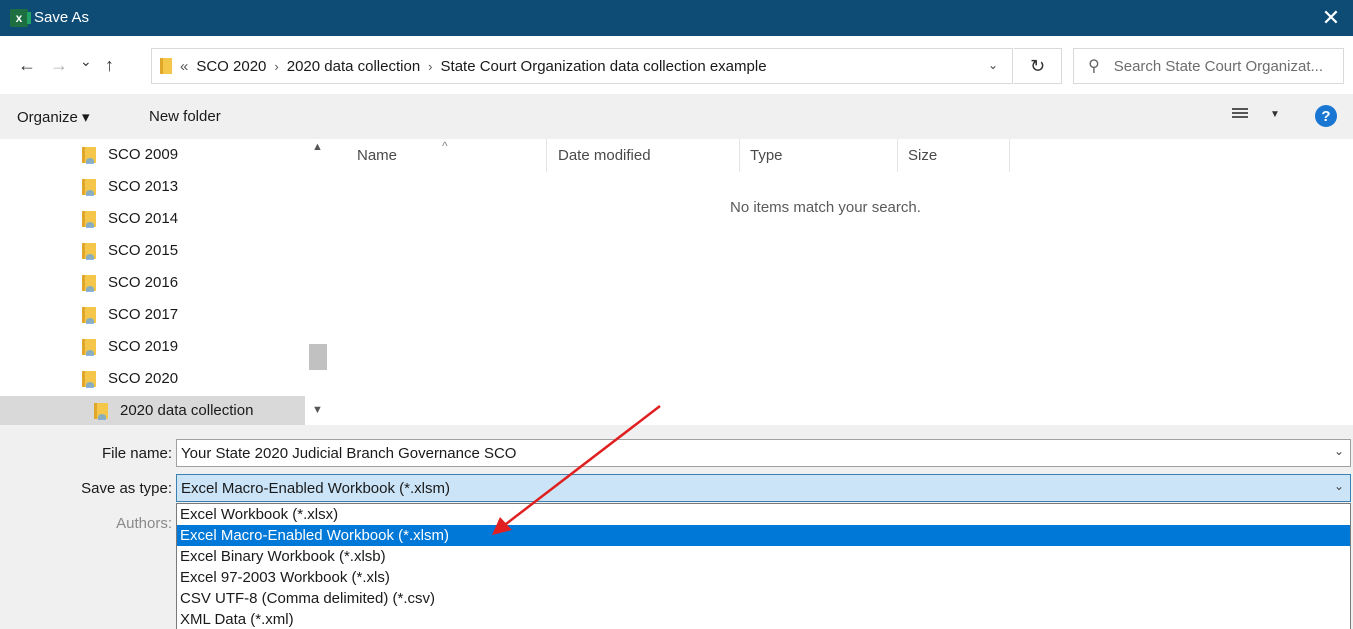  I want to click on nav-item-label: SCO 2014, so click(143, 218).